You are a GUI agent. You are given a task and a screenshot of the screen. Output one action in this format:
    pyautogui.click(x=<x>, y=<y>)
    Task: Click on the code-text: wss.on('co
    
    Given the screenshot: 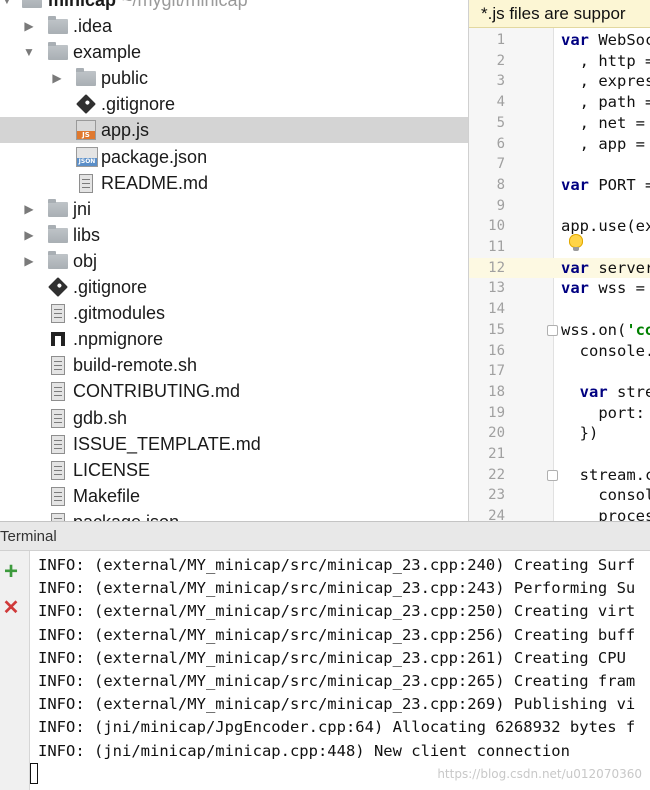 What is the action you would take?
    pyautogui.click(x=605, y=329)
    